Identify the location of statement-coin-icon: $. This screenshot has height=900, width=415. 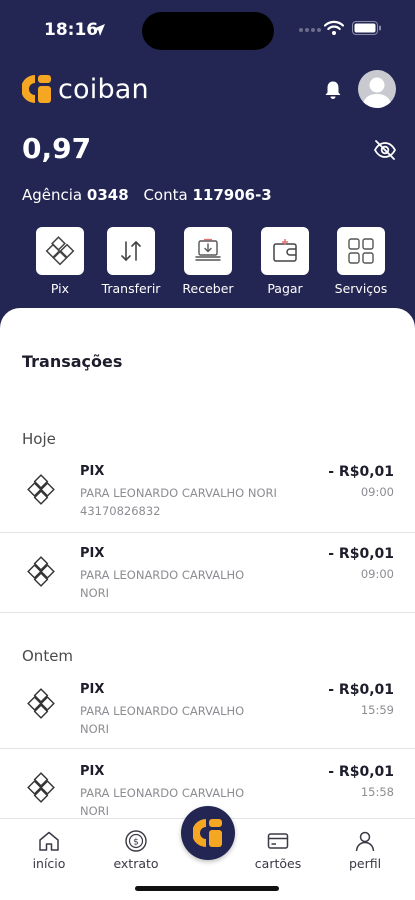
(136, 841).